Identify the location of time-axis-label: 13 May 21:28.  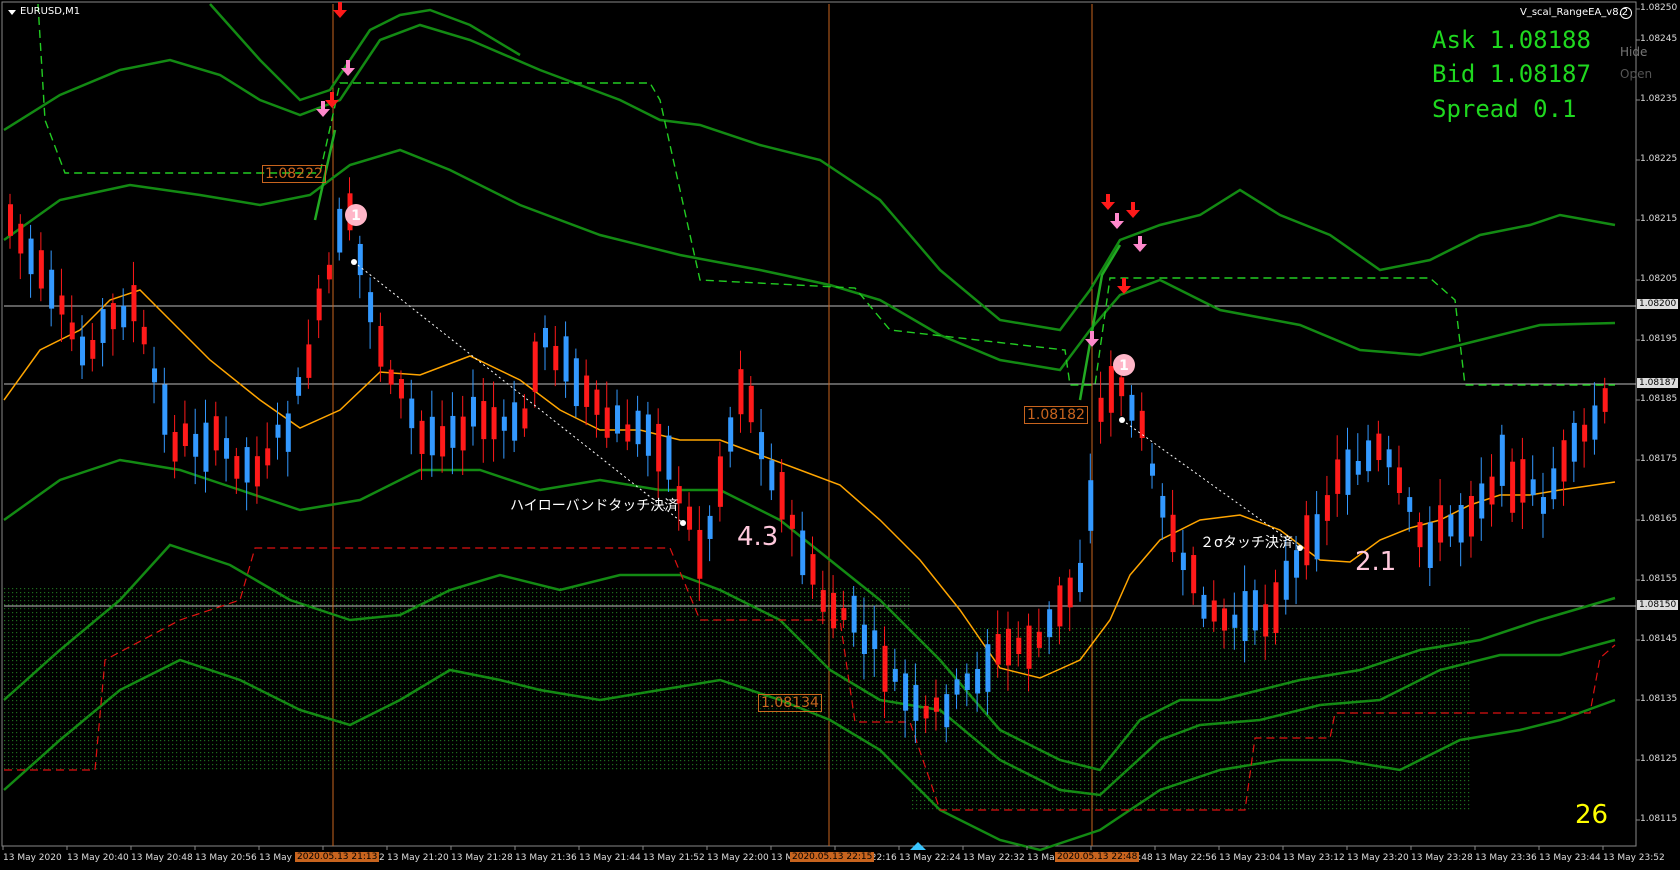
(482, 858).